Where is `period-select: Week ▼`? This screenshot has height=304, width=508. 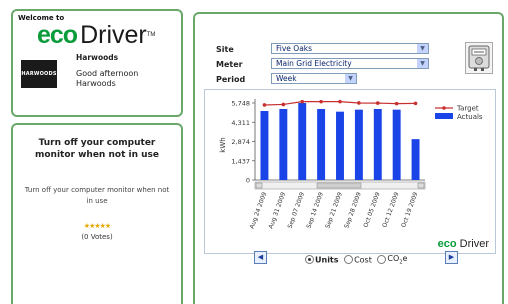 period-select: Week ▼ is located at coordinates (314, 78).